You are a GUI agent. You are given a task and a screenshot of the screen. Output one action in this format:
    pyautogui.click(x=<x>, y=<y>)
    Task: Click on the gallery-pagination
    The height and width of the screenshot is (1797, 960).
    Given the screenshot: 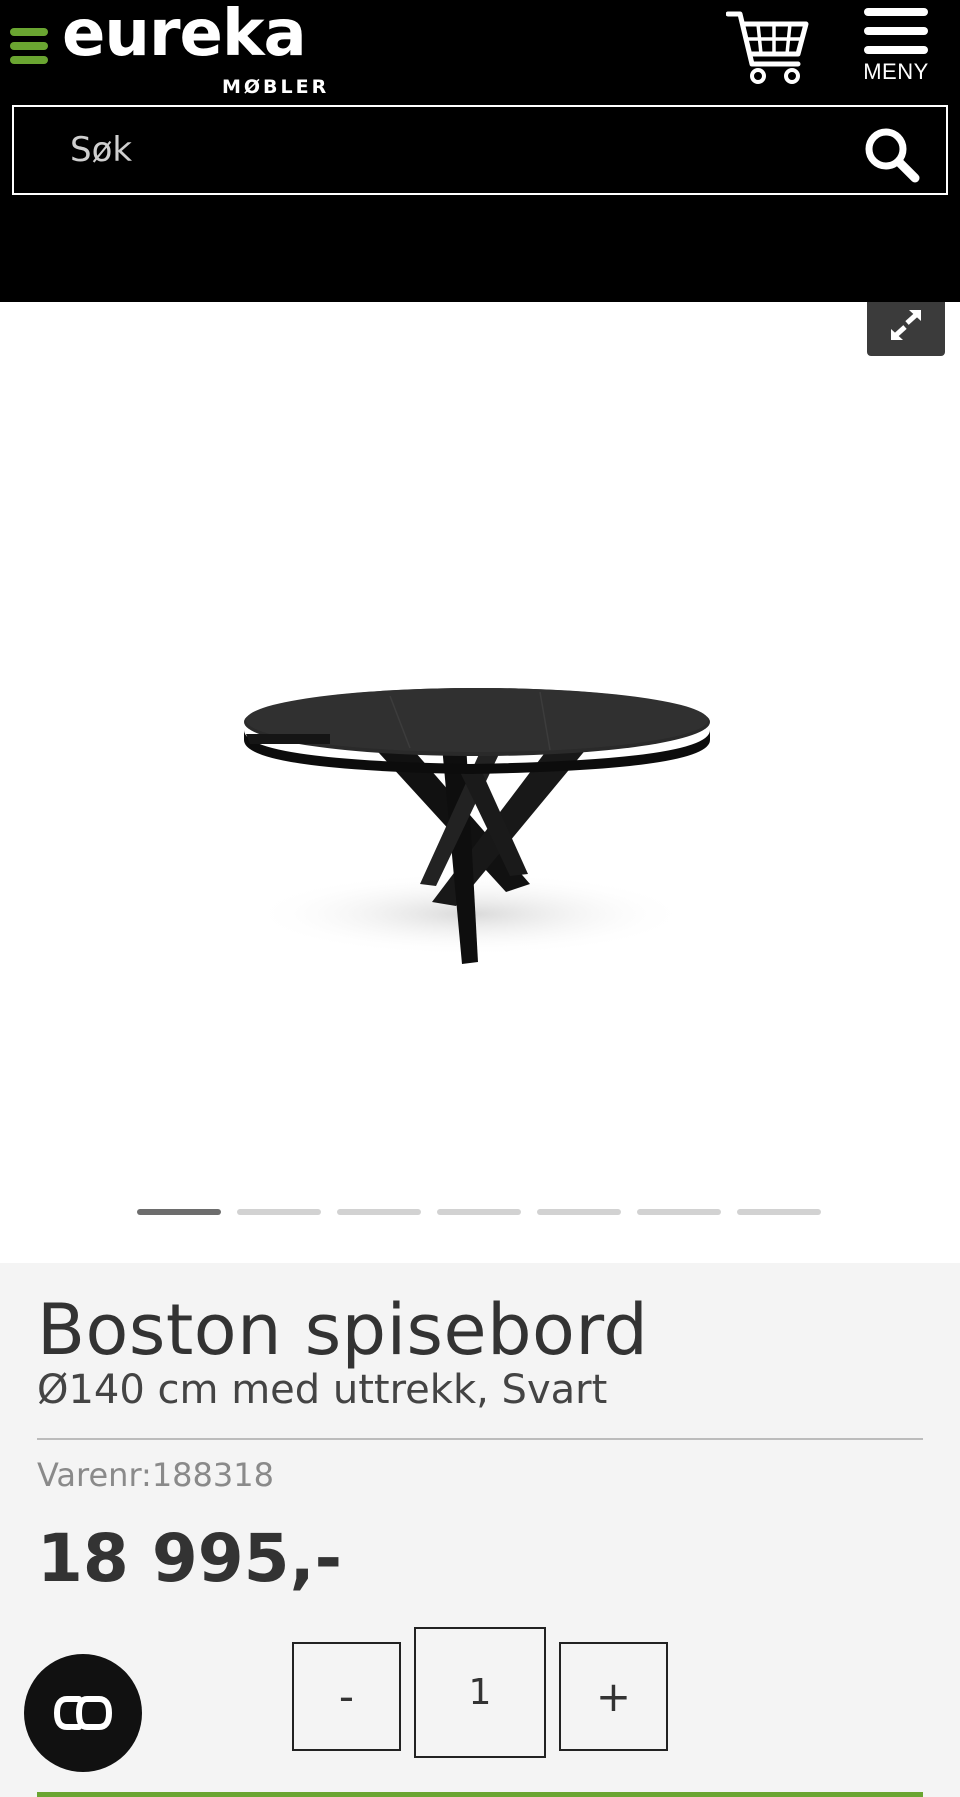 What is the action you would take?
    pyautogui.click(x=482, y=1213)
    